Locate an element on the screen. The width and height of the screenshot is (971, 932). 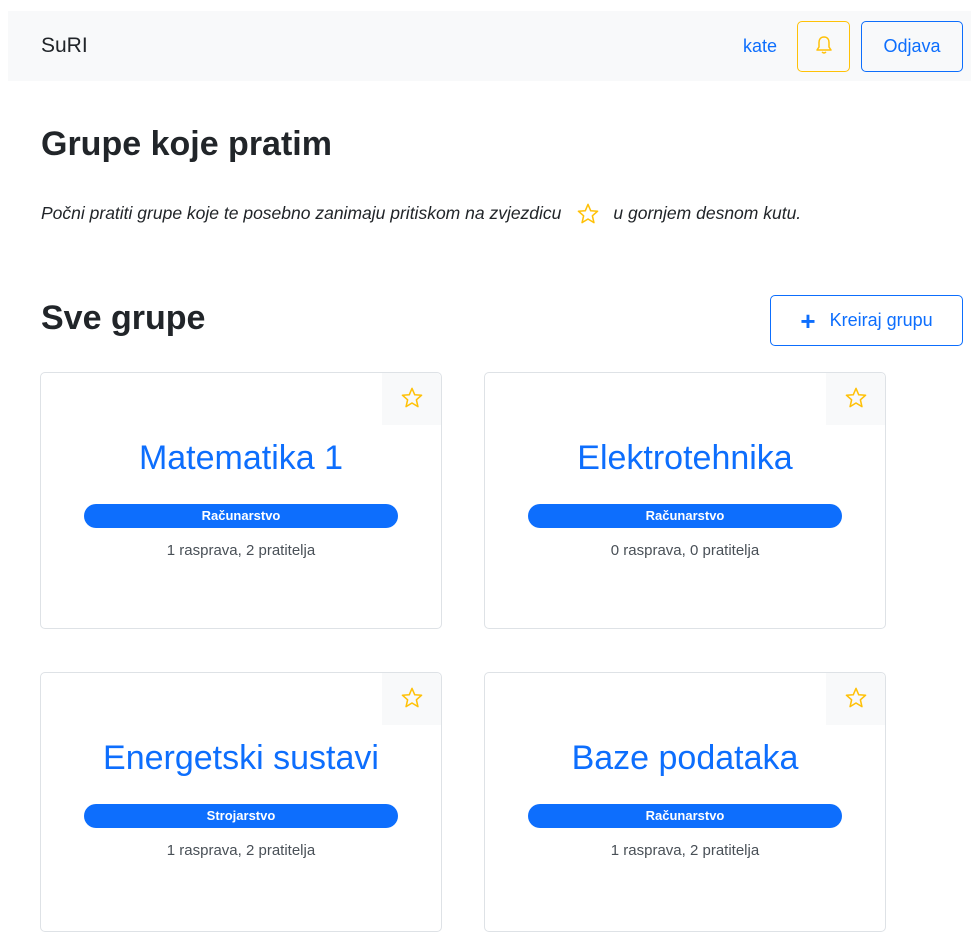
logout-button: Odjava is located at coordinates (912, 46).